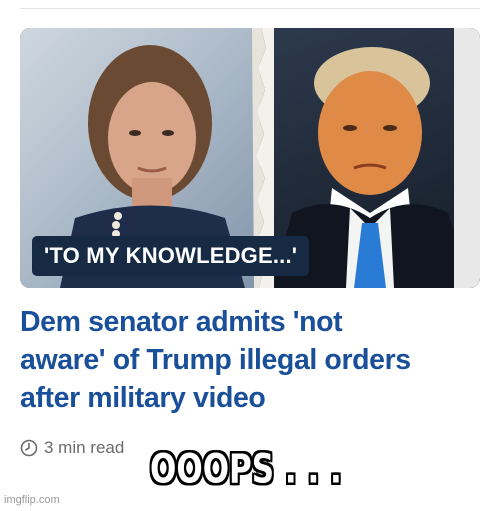  I want to click on headline-line: after military video, so click(143, 398).